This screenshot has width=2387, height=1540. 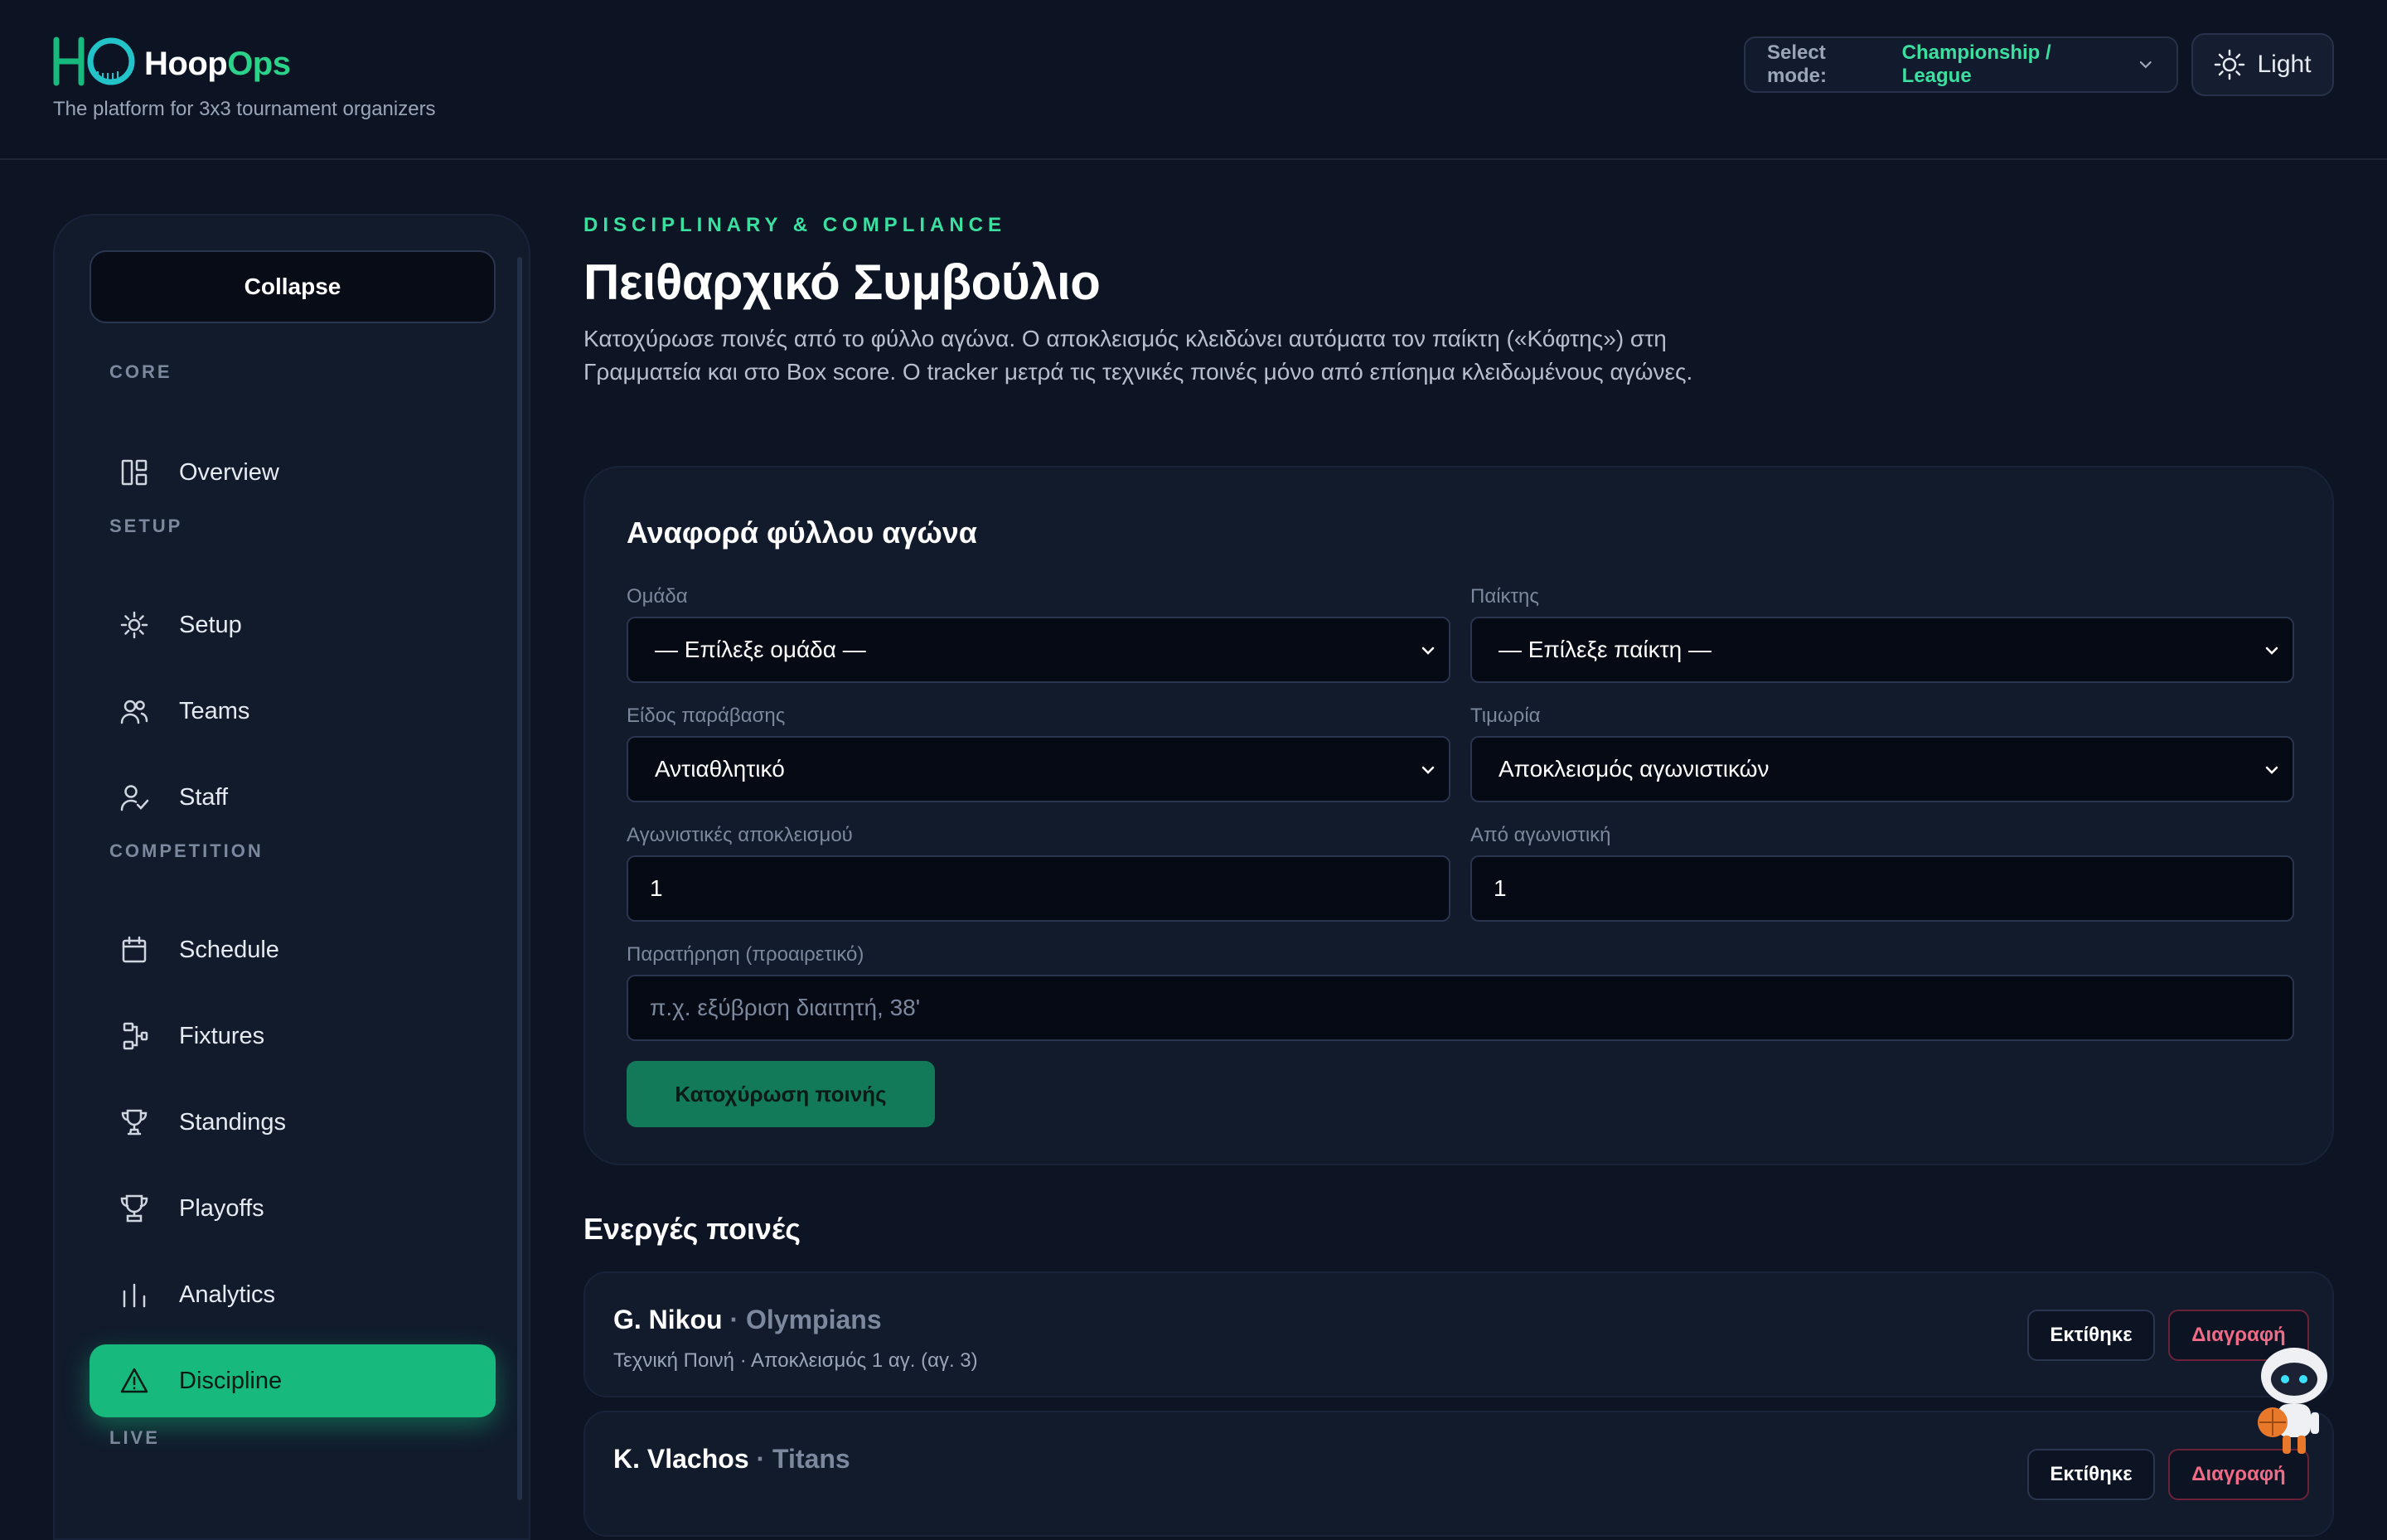 I want to click on calendar-icon, so click(x=134, y=950).